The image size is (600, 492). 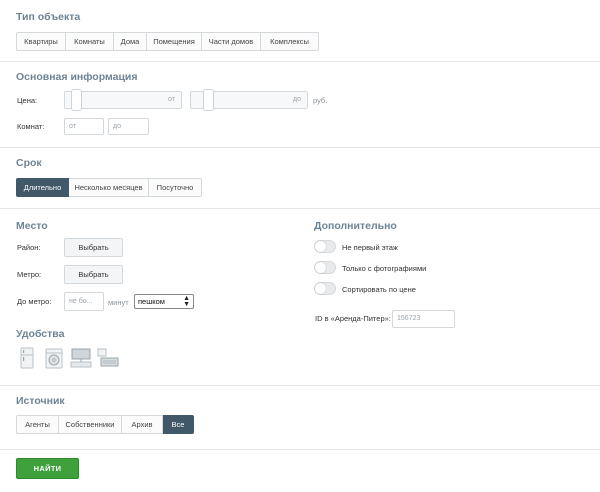 What do you see at coordinates (29, 163) in the screenshot?
I see `term-title: Срок` at bounding box center [29, 163].